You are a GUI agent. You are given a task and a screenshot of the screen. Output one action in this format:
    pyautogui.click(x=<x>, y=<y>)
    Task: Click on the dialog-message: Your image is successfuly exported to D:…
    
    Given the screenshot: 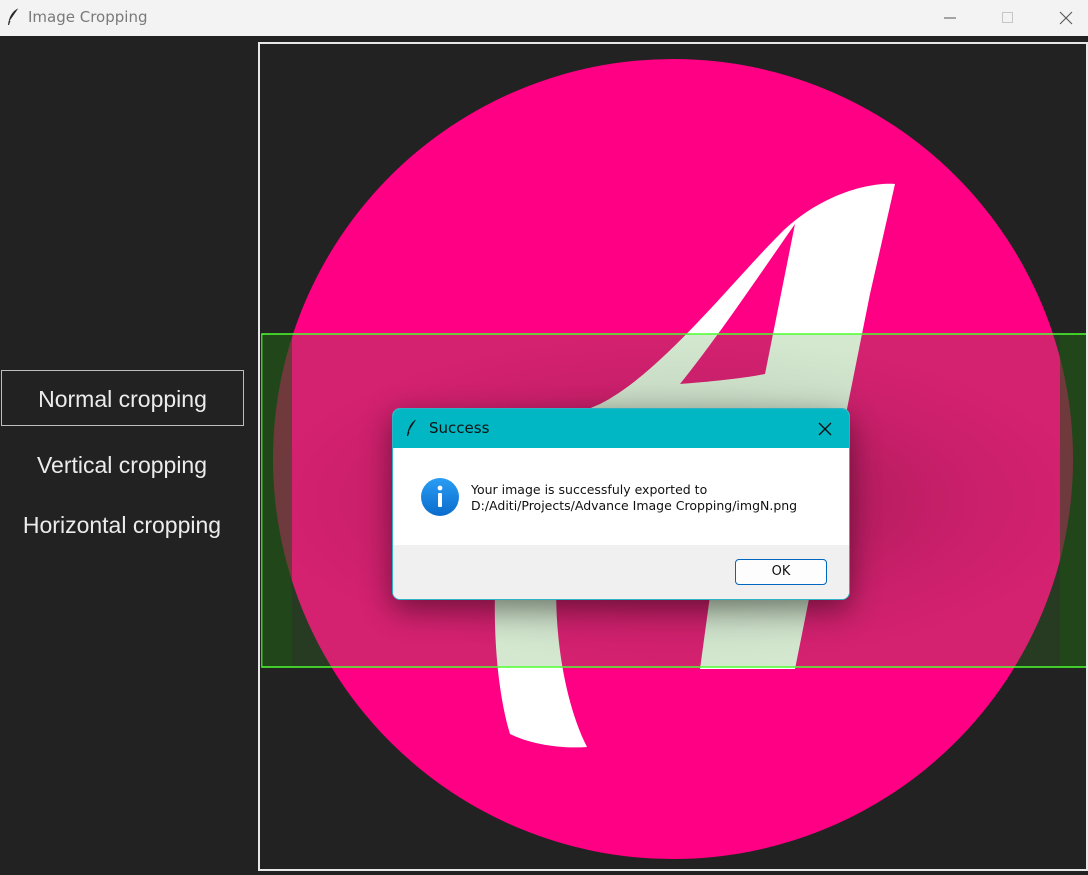 What is the action you would take?
    pyautogui.click(x=634, y=498)
    